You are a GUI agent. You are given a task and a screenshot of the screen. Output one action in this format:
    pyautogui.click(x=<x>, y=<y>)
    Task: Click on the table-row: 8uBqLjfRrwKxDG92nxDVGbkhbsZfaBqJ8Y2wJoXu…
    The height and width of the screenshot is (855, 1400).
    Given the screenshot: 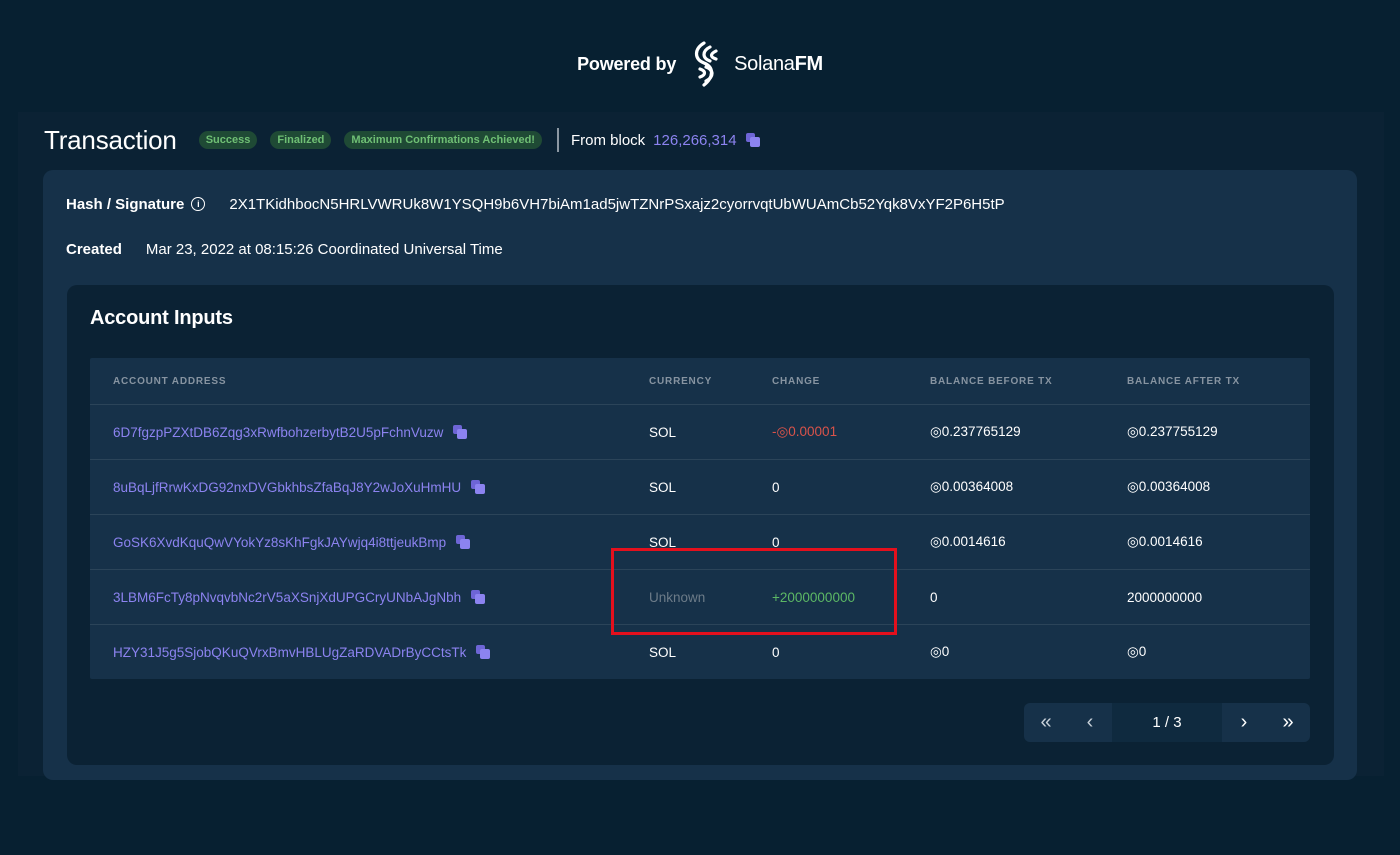 What is the action you would take?
    pyautogui.click(x=700, y=487)
    